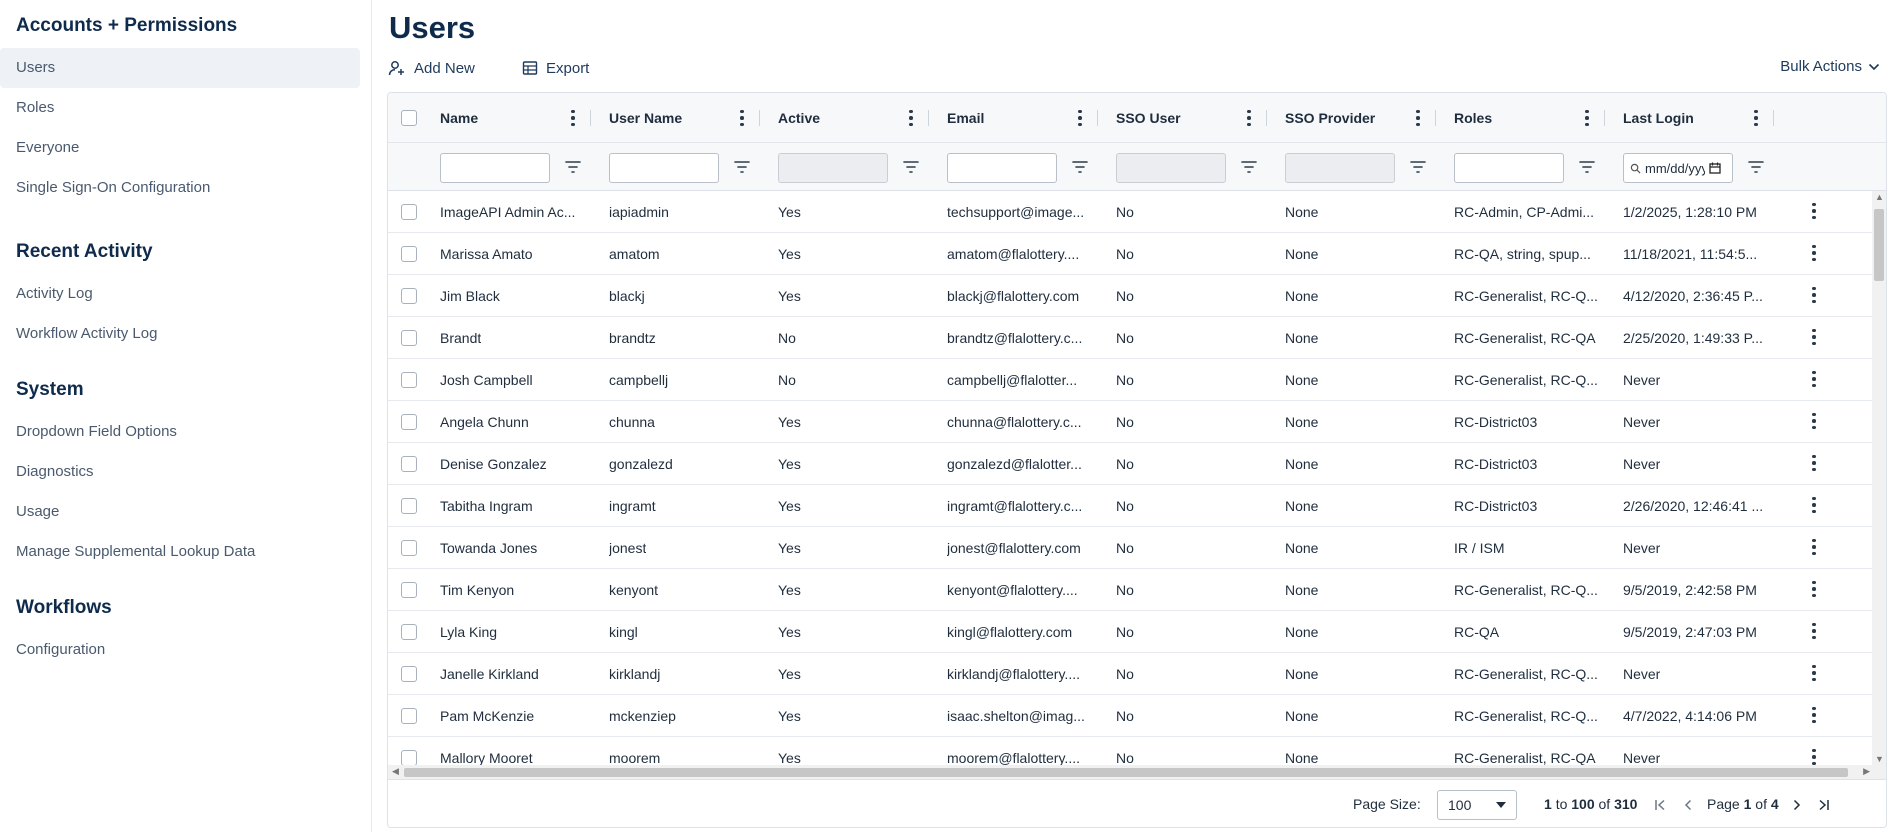 The image size is (1896, 832). What do you see at coordinates (180, 68) in the screenshot?
I see `sidebar-item-users: Users` at bounding box center [180, 68].